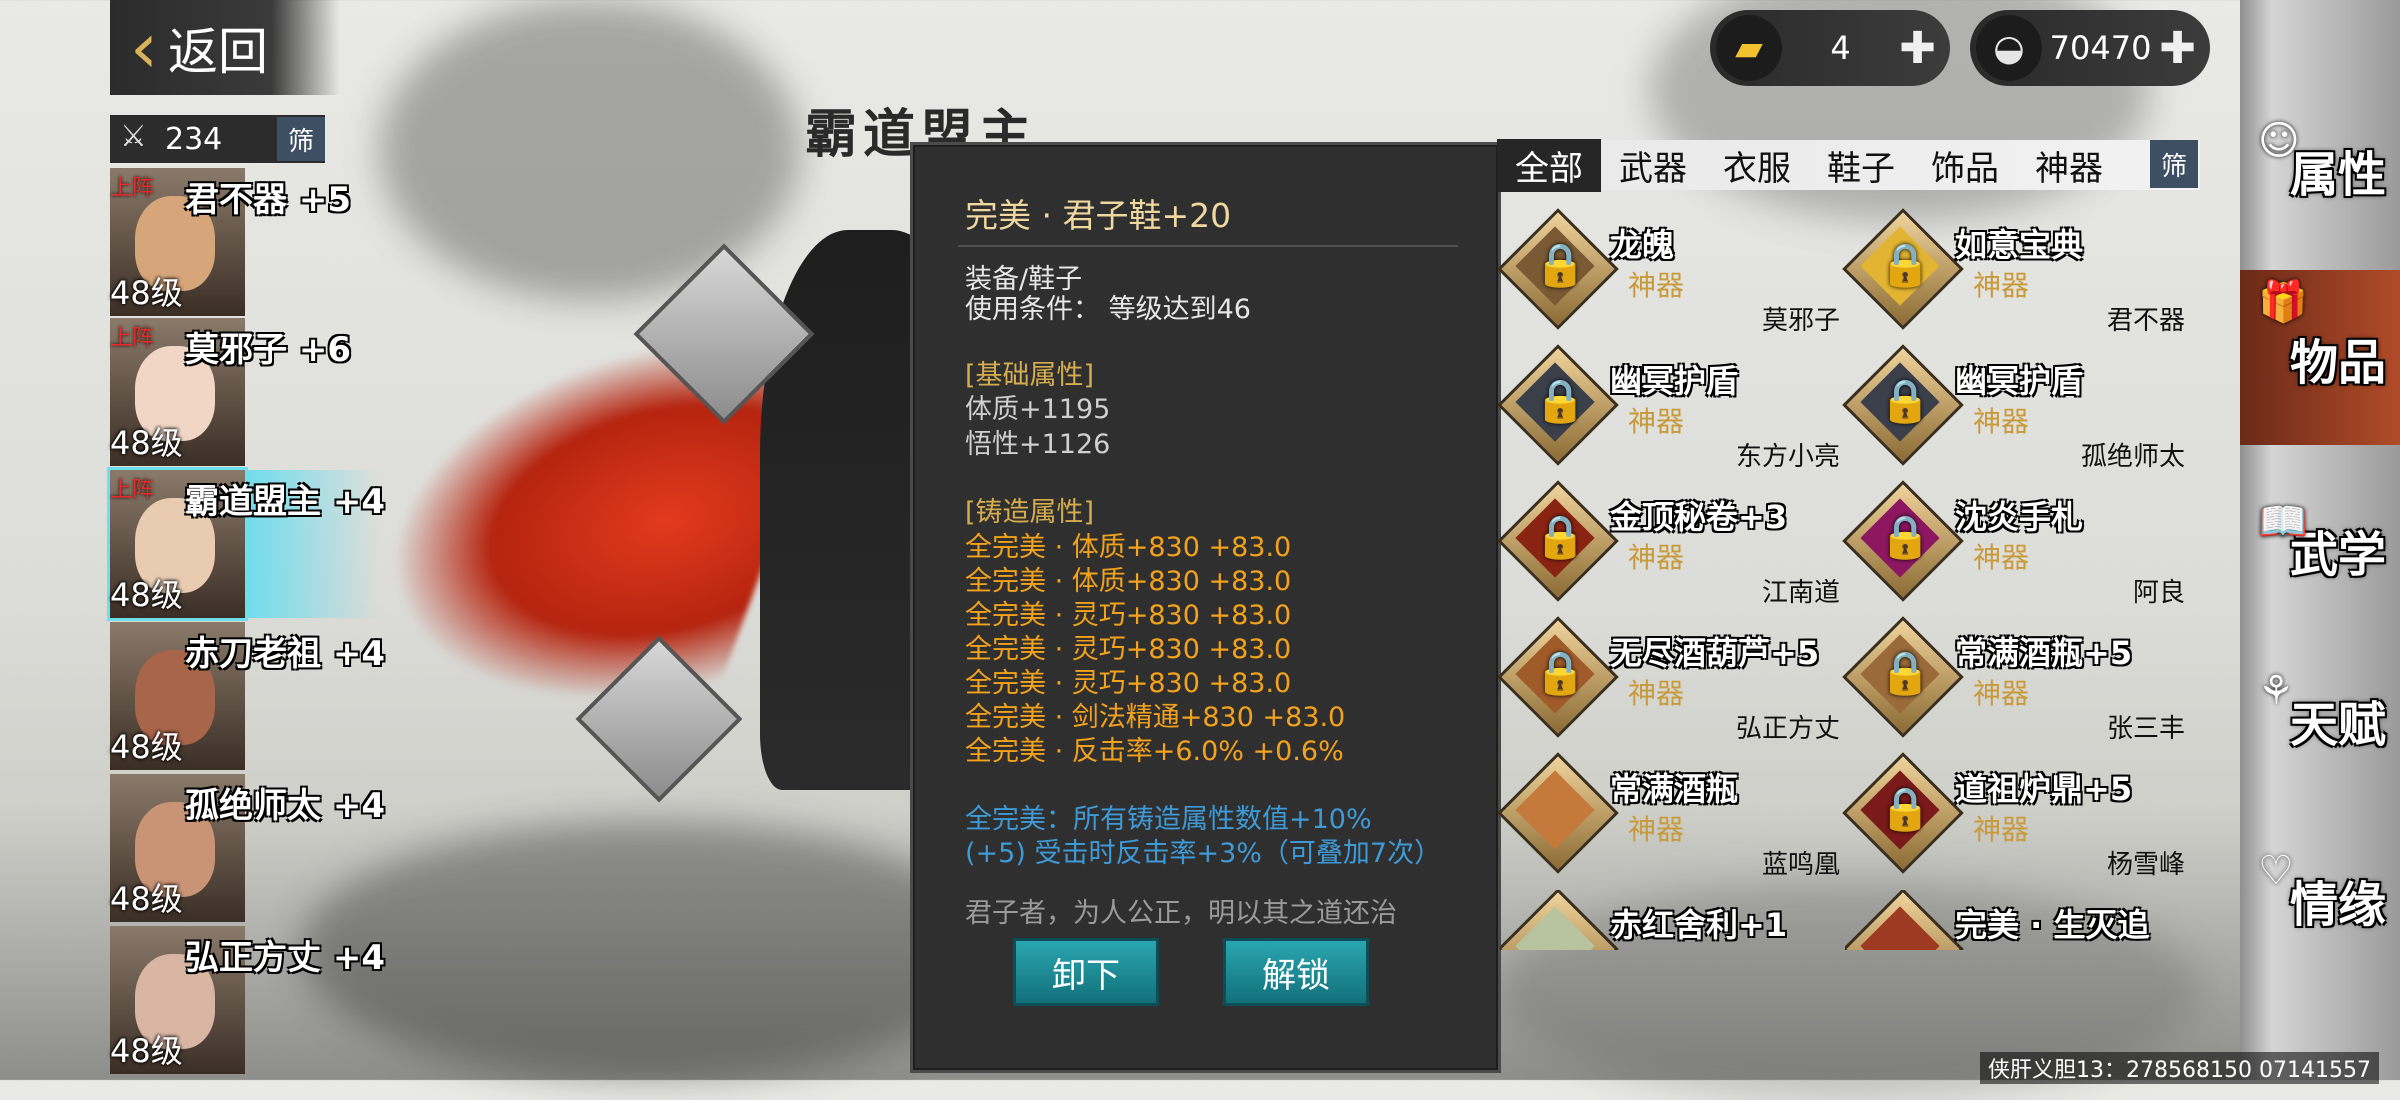  I want to click on unlock-button: 解锁, so click(1296, 972).